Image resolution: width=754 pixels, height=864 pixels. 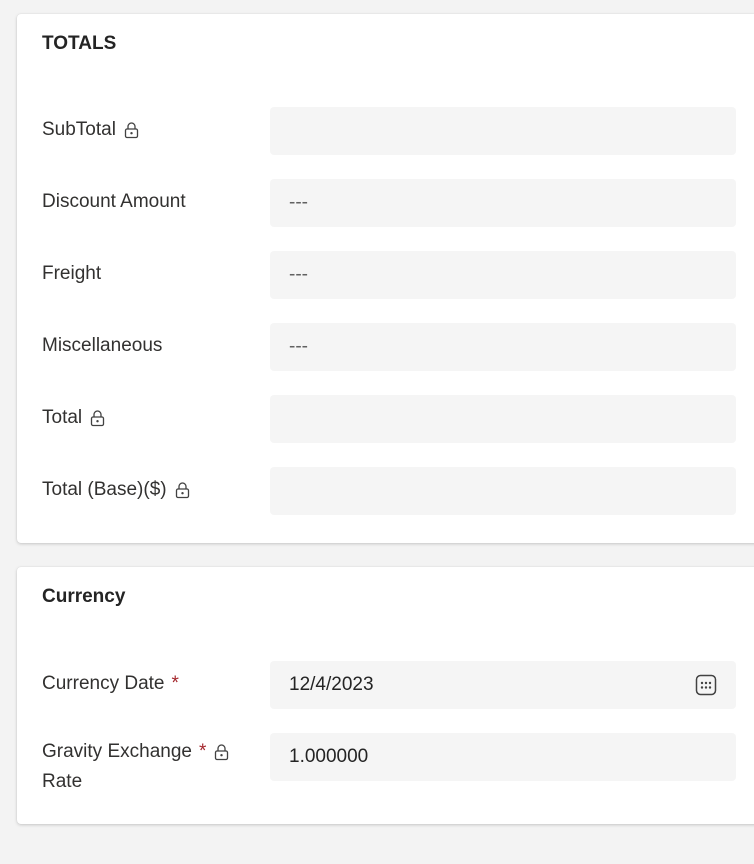 What do you see at coordinates (79, 129) in the screenshot?
I see `subtotal-label-text: SubTotal` at bounding box center [79, 129].